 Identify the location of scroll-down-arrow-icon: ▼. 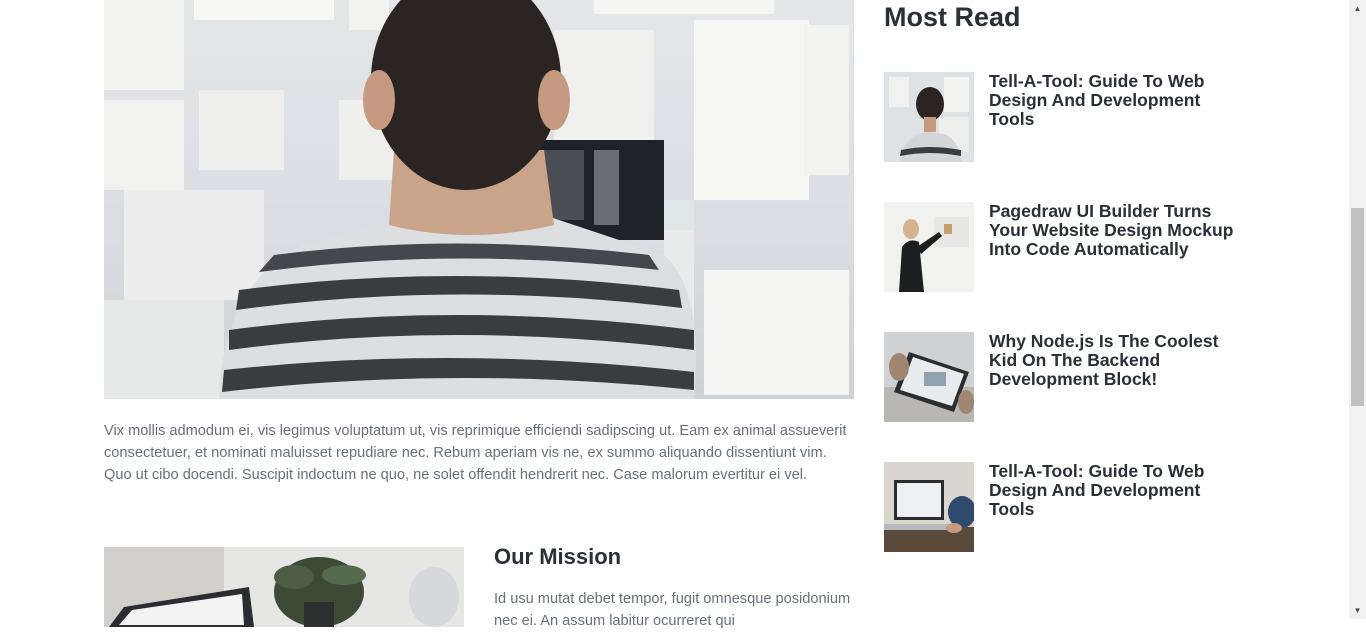
(1357, 610).